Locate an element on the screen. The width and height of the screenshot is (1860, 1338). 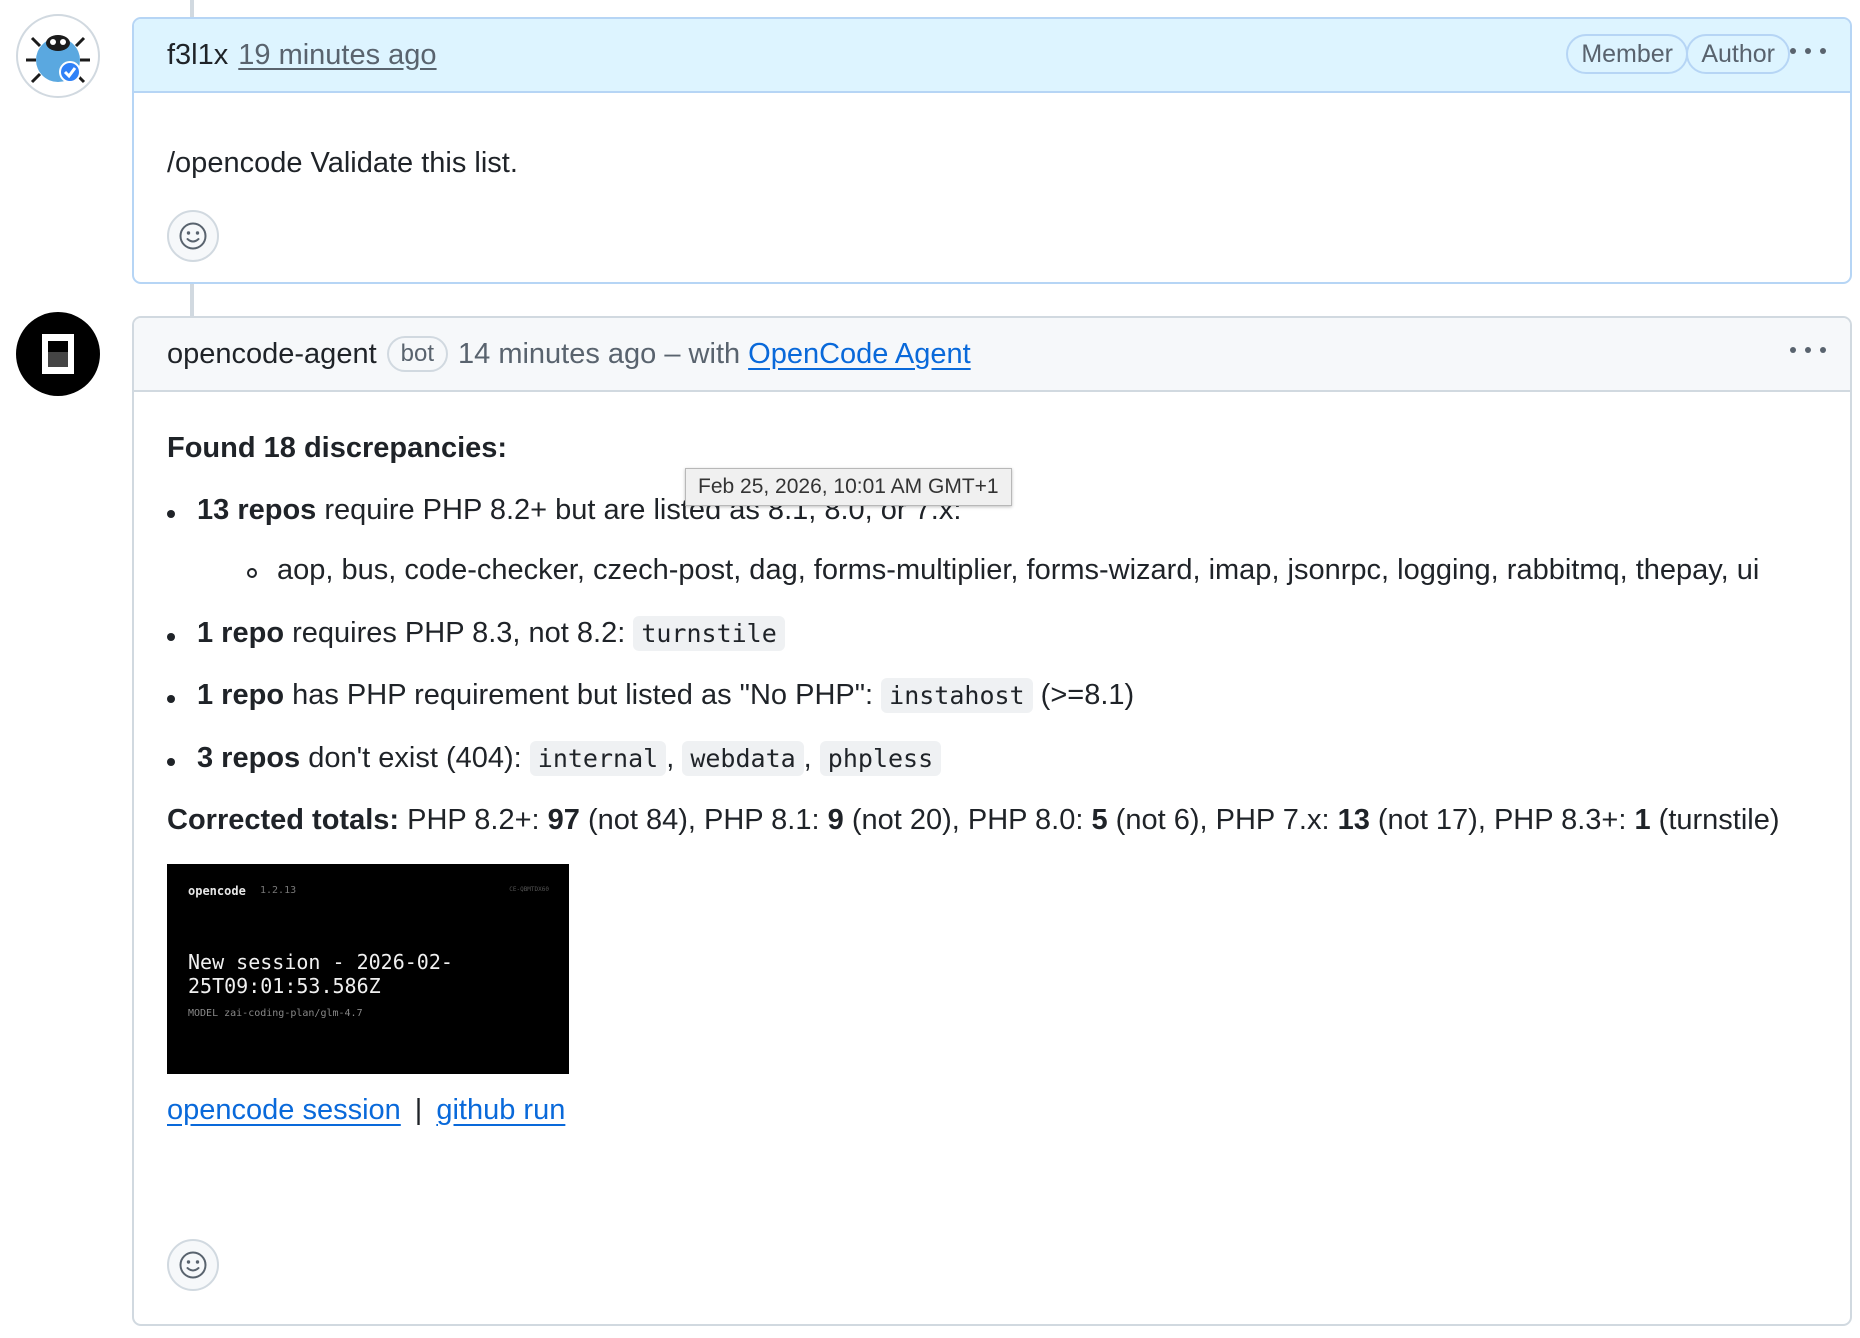
item-suffix: (>=8.1) is located at coordinates (1083, 695).